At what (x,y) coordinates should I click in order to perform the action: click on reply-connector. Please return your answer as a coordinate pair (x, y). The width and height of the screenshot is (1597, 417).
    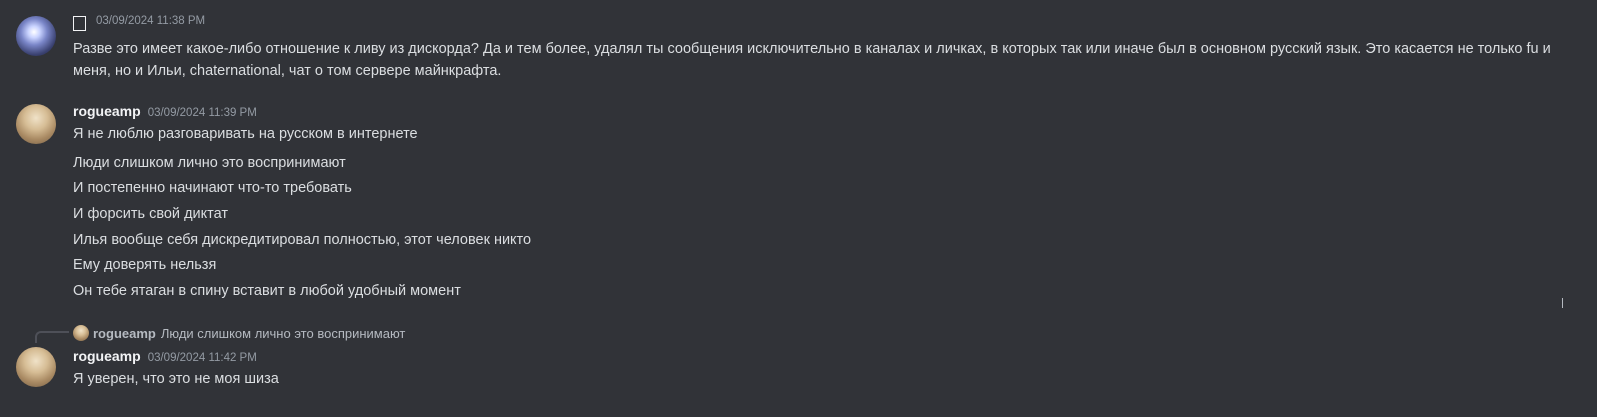
    Looking at the image, I should click on (52, 337).